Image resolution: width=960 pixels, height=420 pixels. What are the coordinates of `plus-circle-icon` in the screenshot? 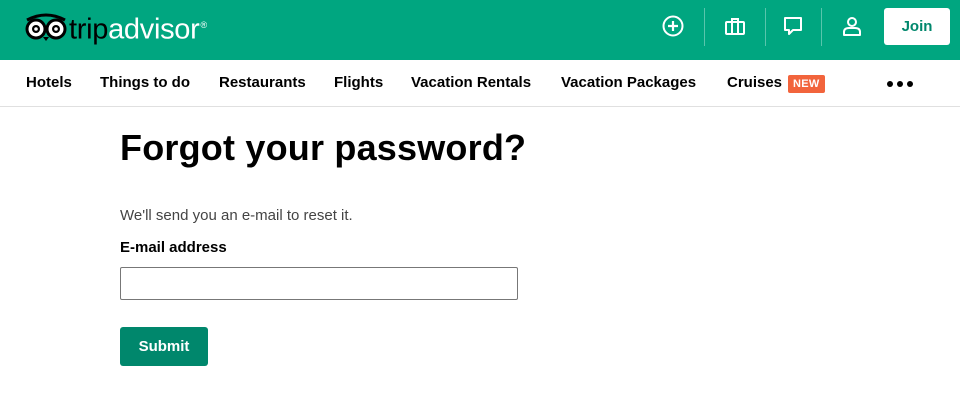 It's located at (673, 26).